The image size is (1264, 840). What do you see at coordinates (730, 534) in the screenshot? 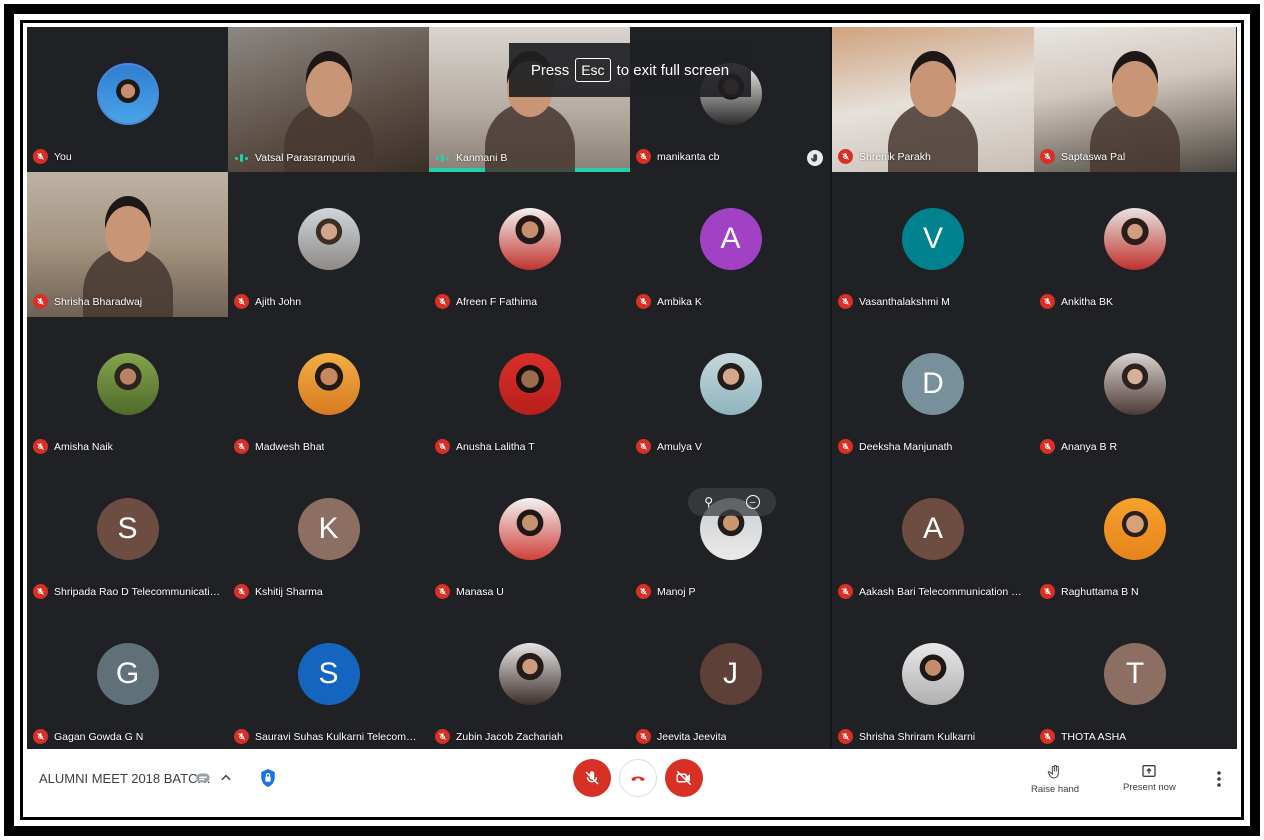
I see `participant-tile: ⚲ – Manoj P` at bounding box center [730, 534].